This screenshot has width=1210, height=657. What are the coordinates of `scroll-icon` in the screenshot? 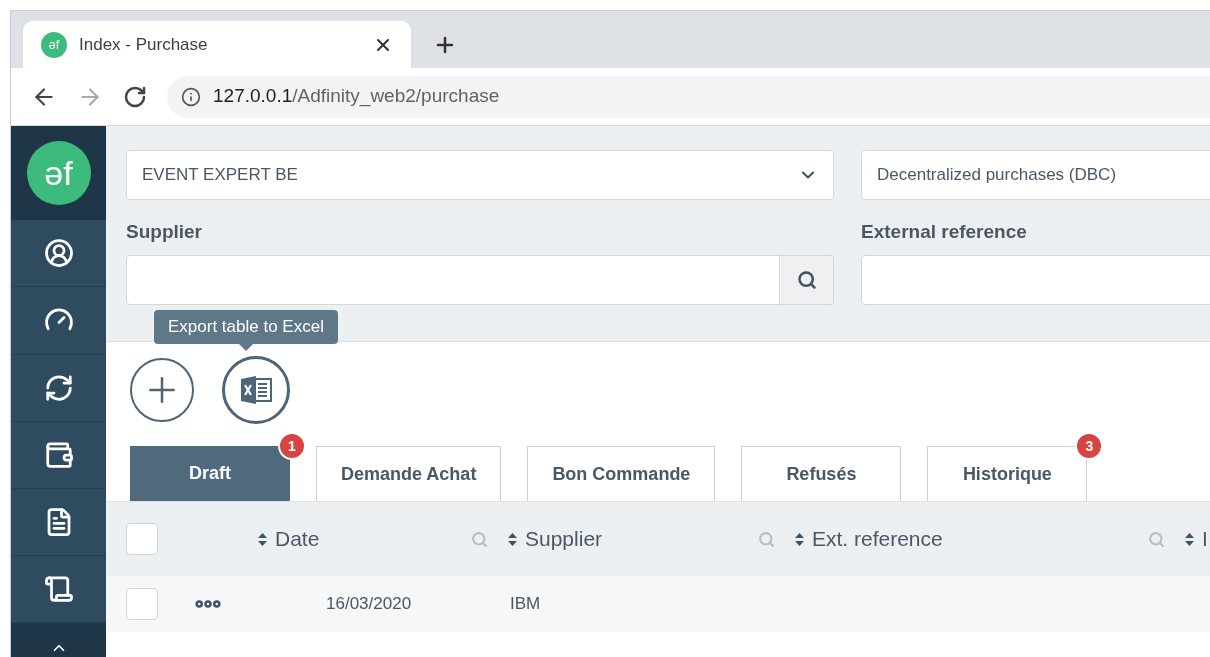 It's located at (58, 588).